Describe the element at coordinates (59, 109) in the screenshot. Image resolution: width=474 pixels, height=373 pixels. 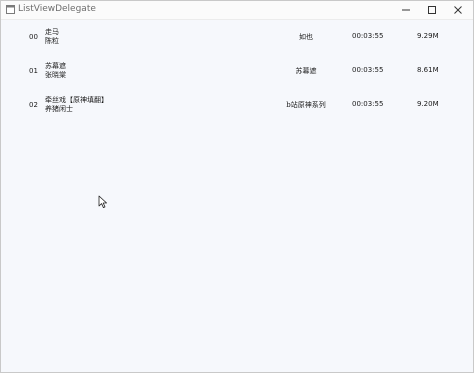
I see `song-artist: 养猪闲士` at that location.